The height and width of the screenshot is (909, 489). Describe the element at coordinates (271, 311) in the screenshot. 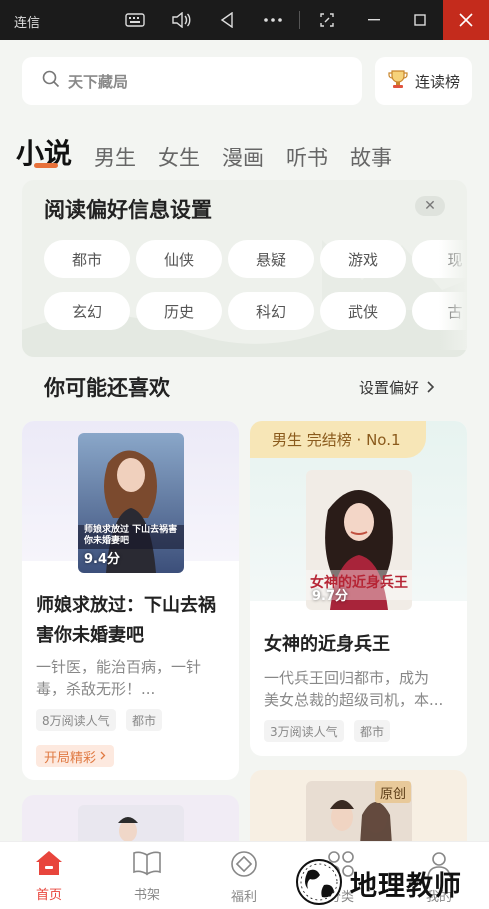

I see `genre-chip: 科幻` at that location.